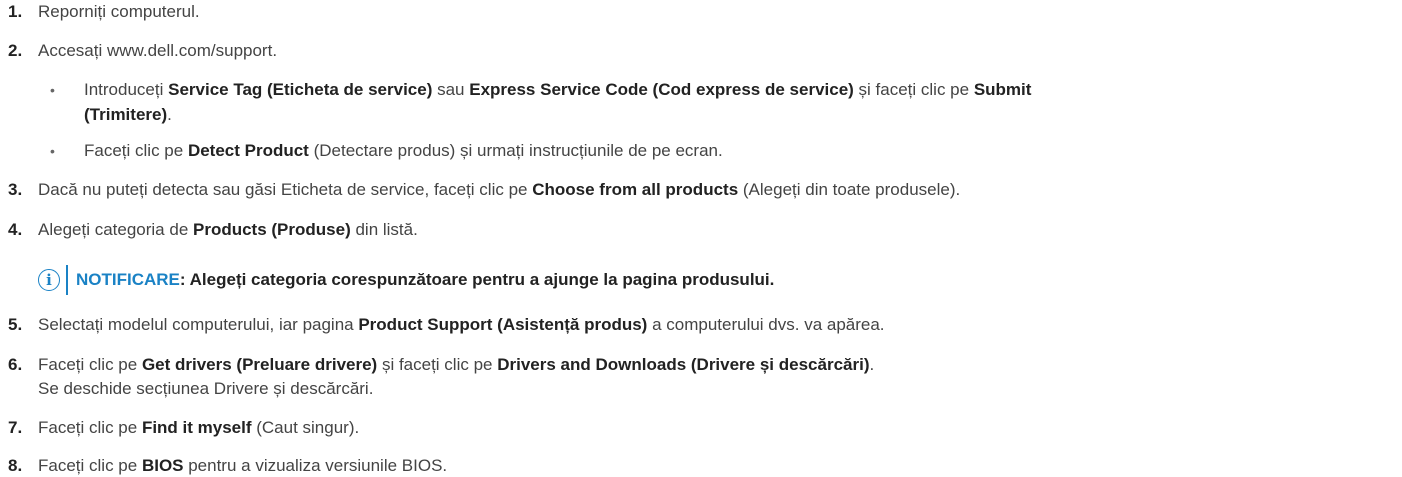  Describe the element at coordinates (15, 50) in the screenshot. I see `step-number: 2.` at that location.